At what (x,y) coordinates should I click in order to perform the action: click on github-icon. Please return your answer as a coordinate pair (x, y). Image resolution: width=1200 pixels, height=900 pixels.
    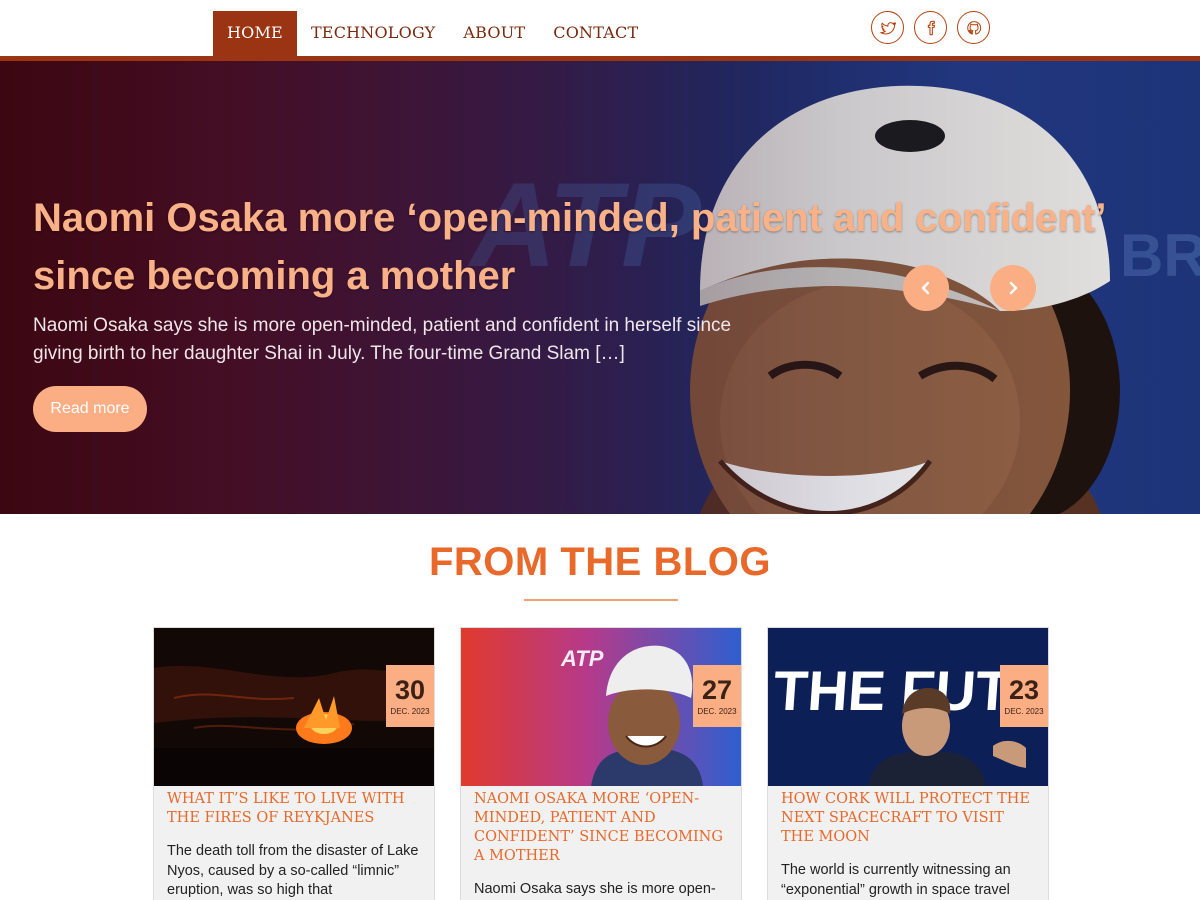
    Looking at the image, I should click on (973, 27).